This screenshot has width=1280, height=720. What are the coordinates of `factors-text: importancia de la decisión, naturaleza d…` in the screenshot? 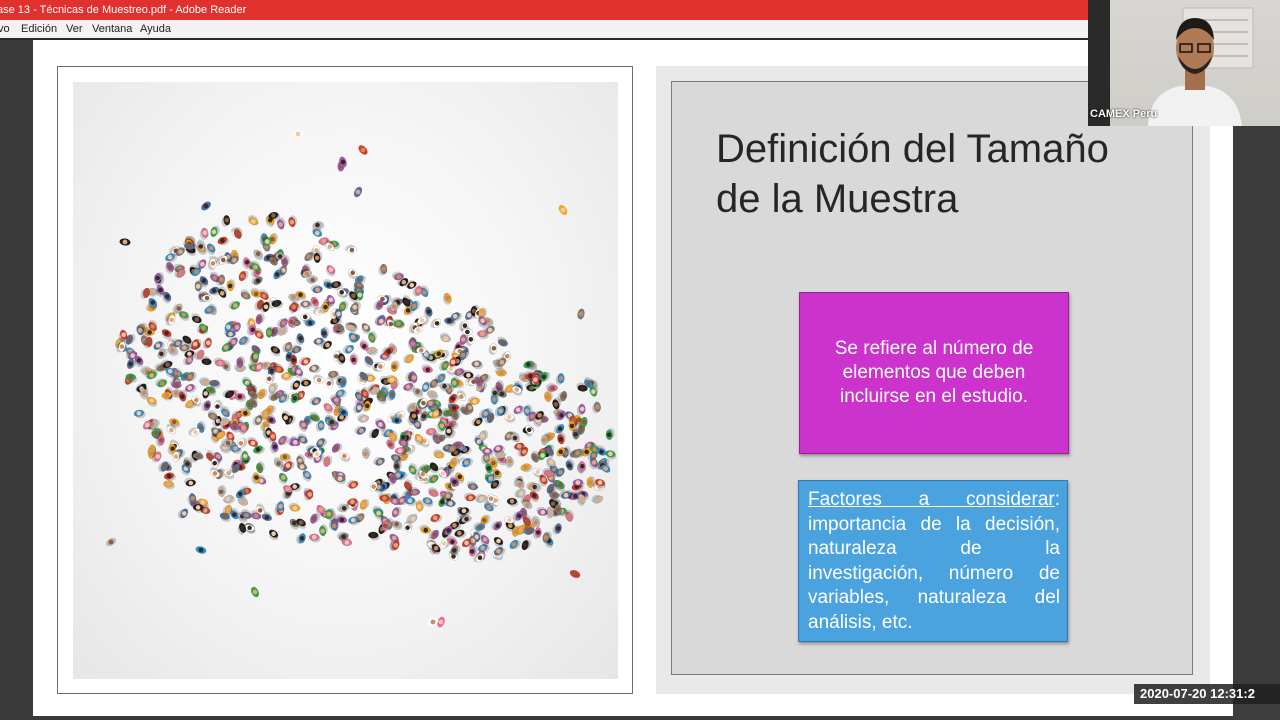 It's located at (934, 573).